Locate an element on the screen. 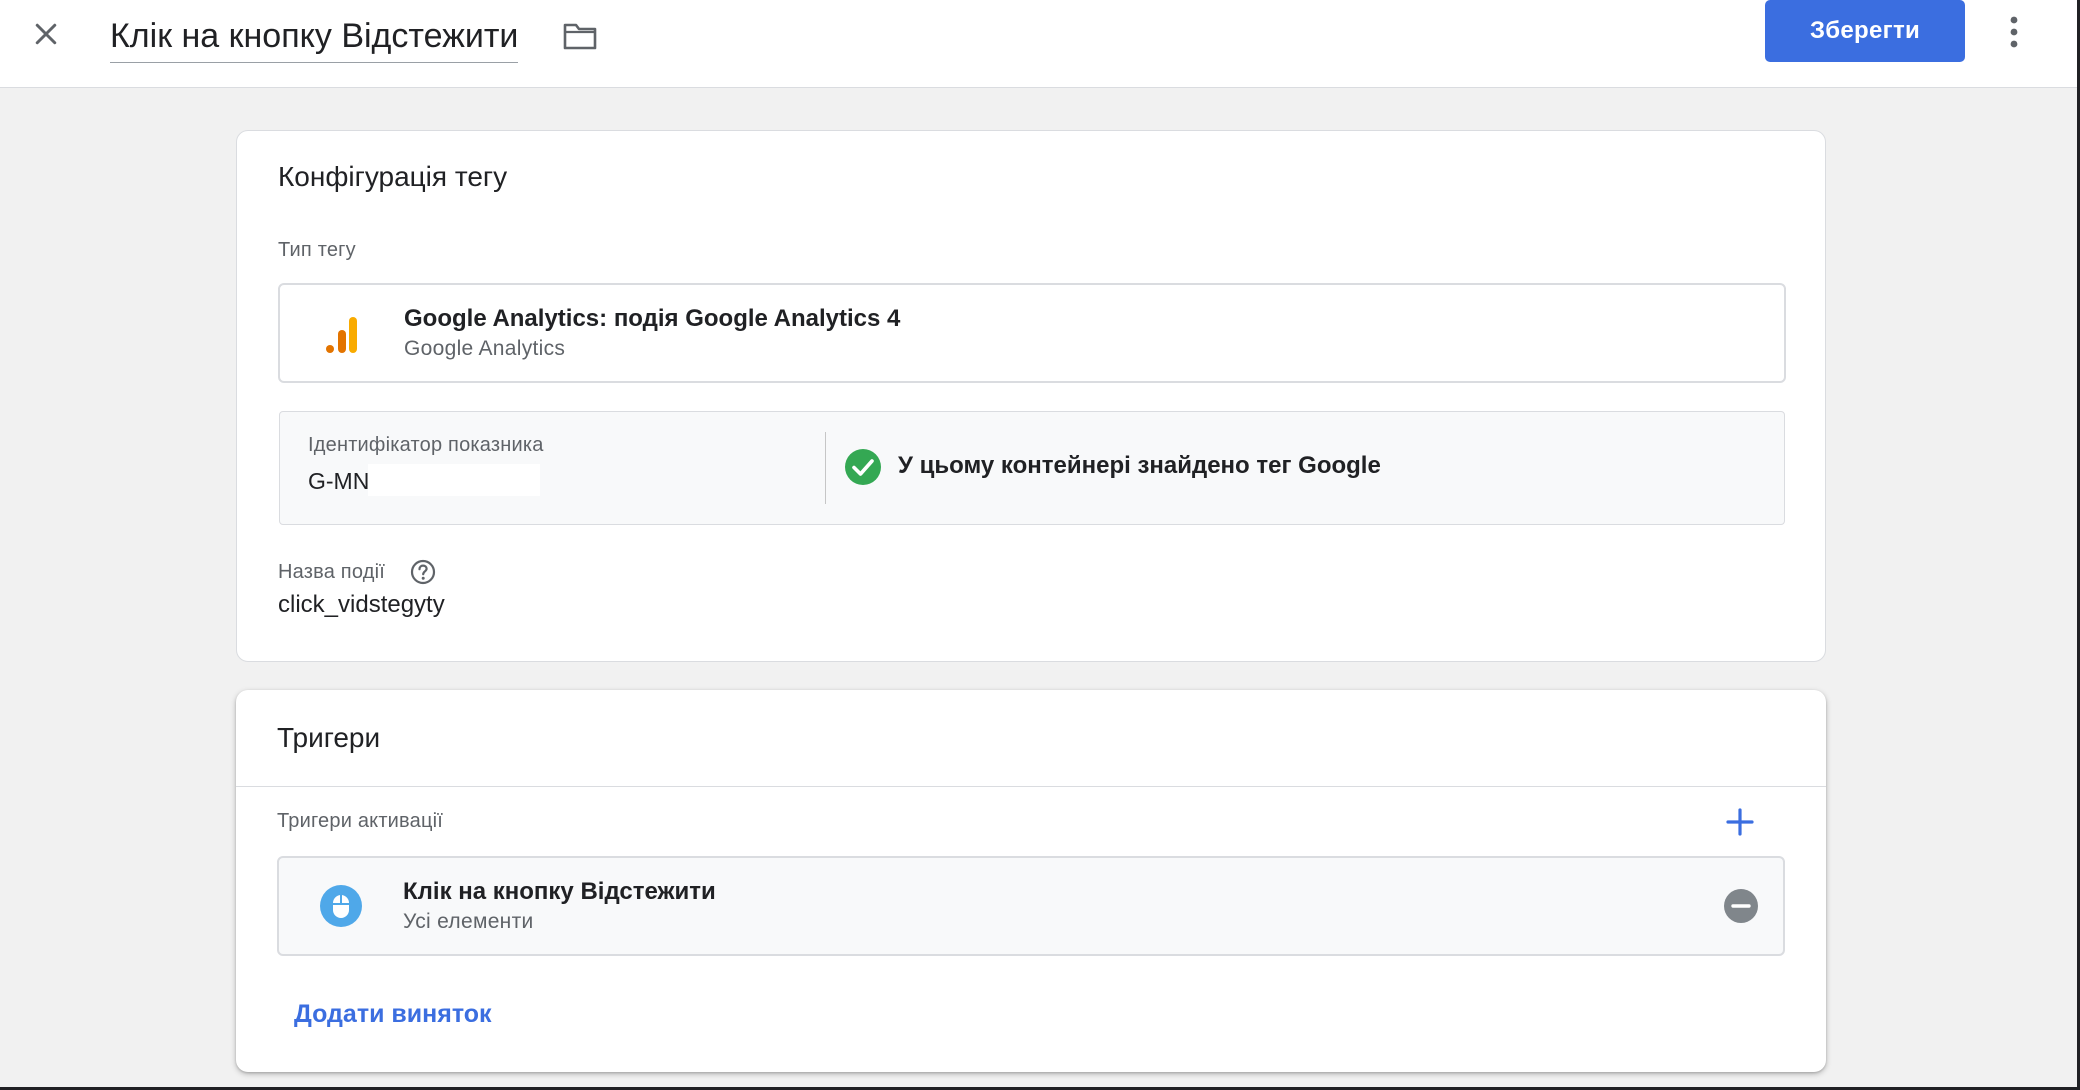  add-exception-link: Додати виняток is located at coordinates (393, 1014).